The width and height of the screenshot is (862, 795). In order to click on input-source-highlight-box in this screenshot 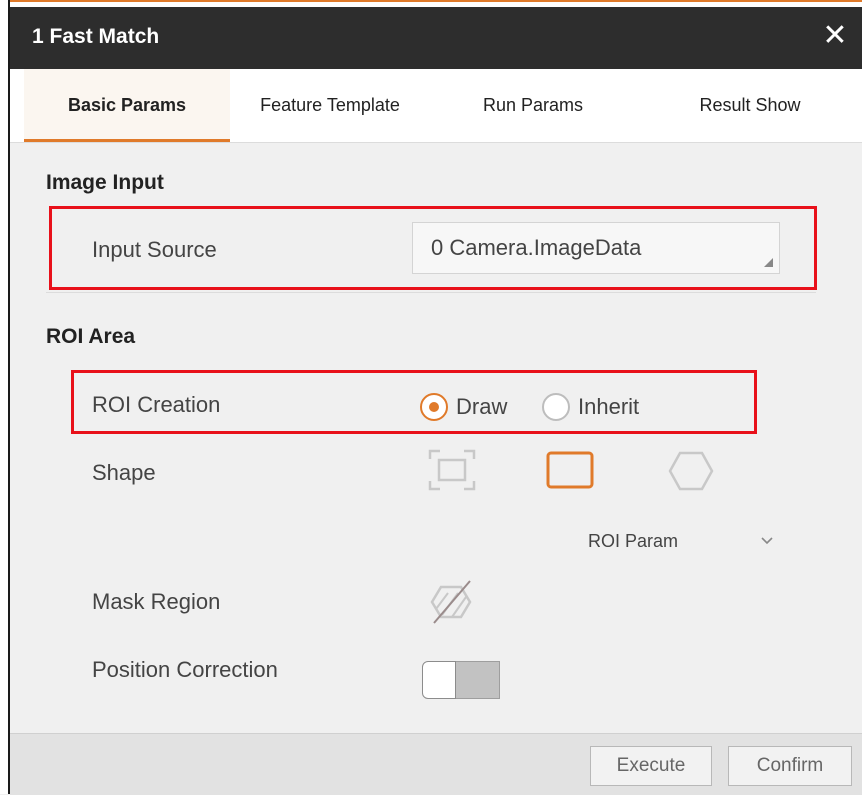, I will do `click(433, 248)`.